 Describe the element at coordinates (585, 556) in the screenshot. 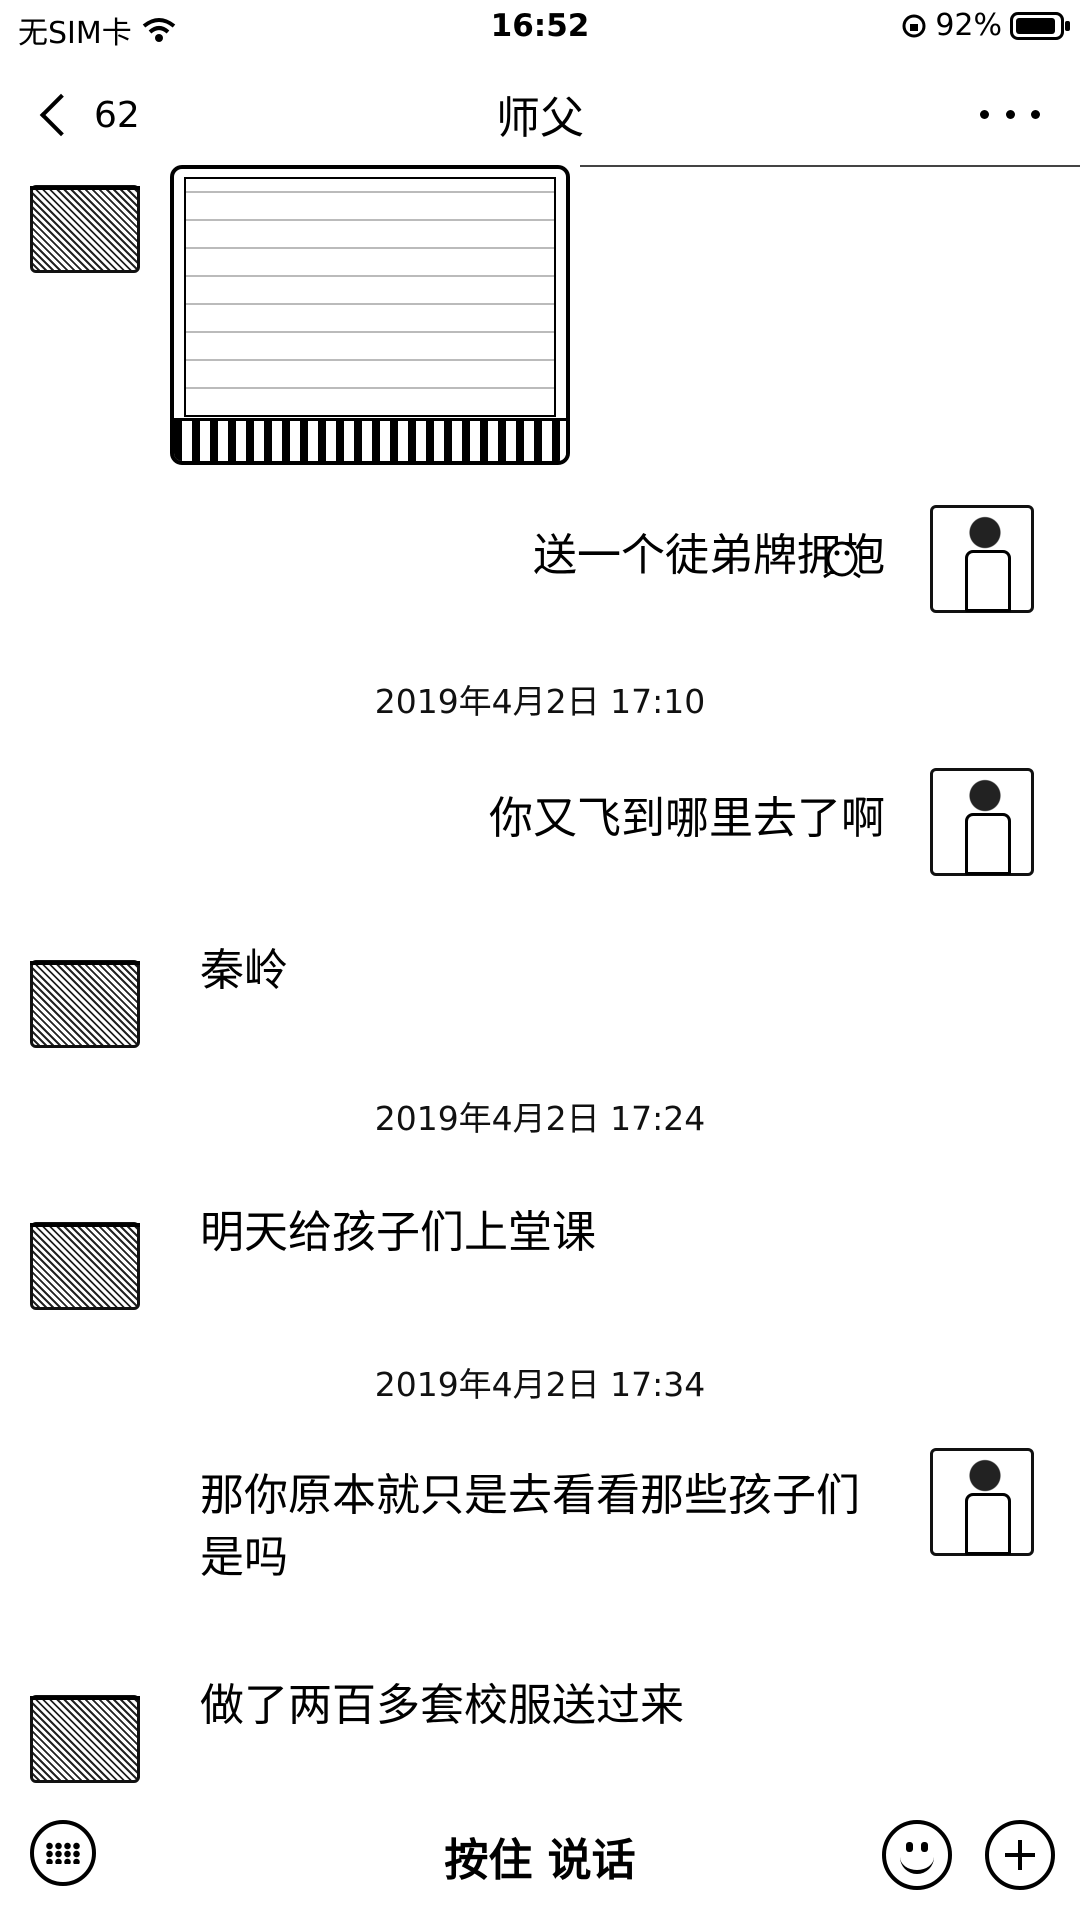

I see `message-bubble-right: 送一个徒弟牌拥抱` at that location.